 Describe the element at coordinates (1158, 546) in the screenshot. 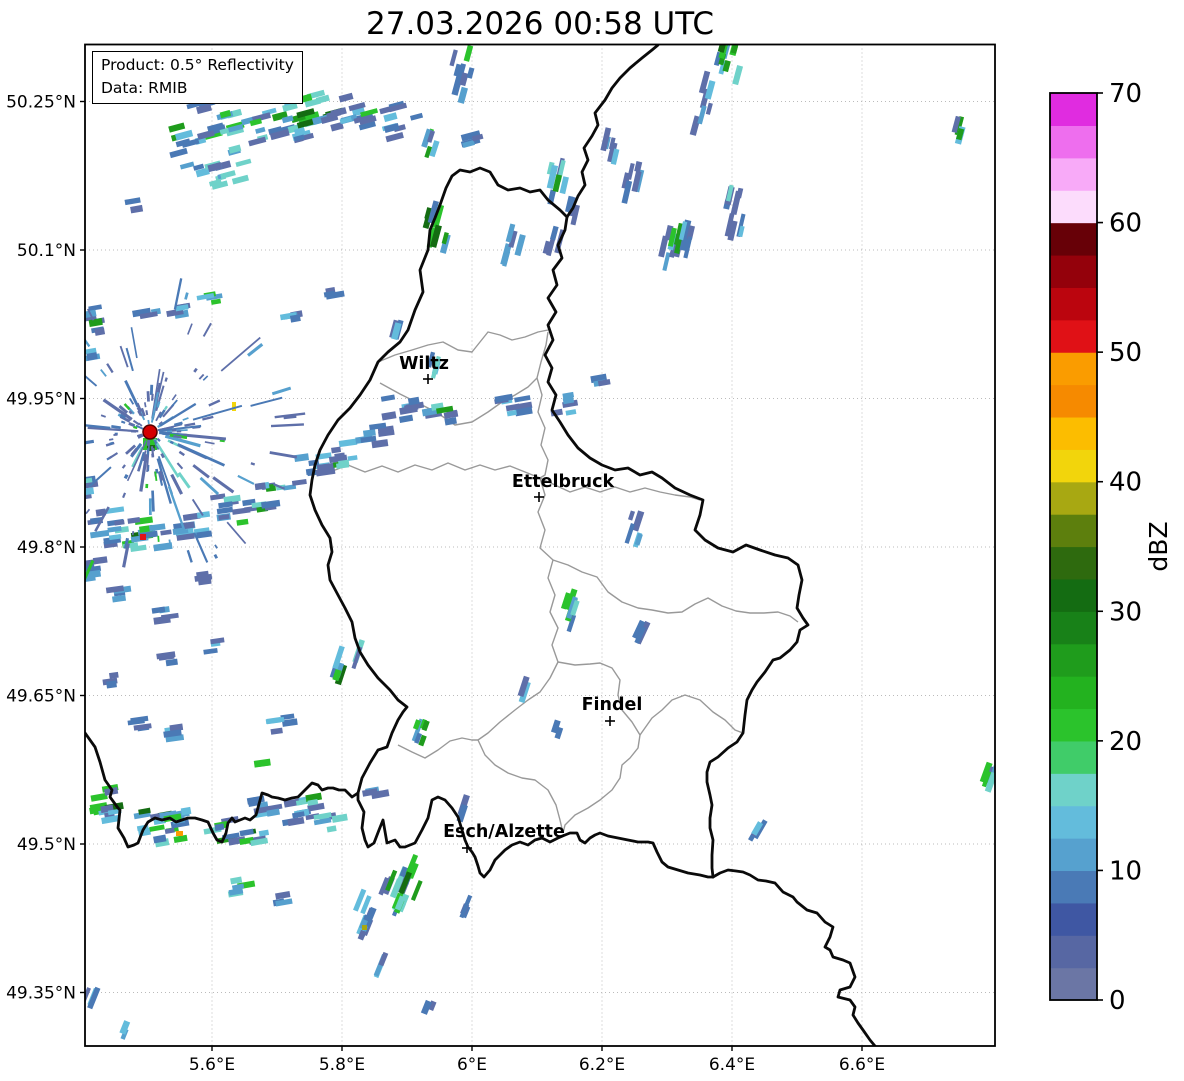

I see `colorbar-axis-label: dBZ` at that location.